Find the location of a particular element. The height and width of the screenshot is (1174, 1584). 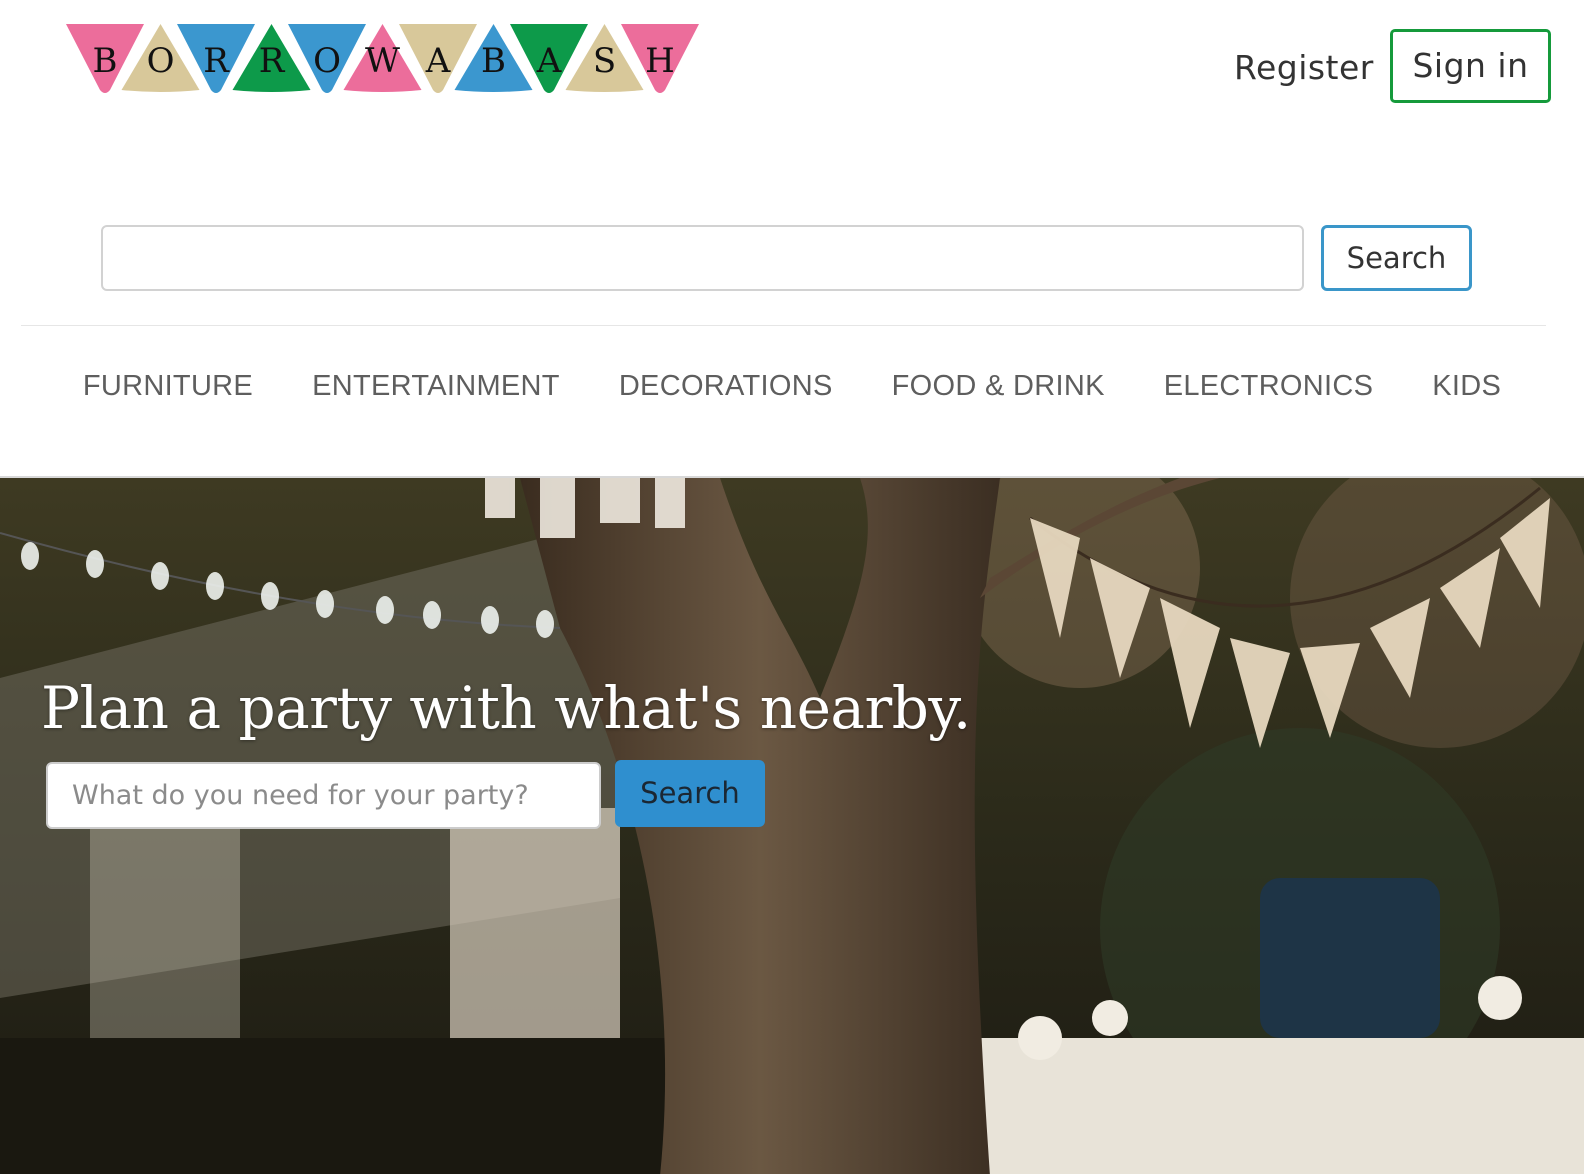

register-link: Register is located at coordinates (1304, 68).